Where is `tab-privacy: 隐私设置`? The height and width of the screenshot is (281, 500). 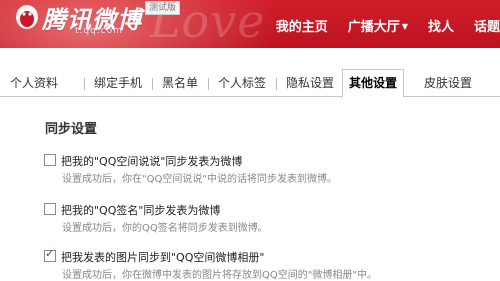 tab-privacy: 隐私设置 is located at coordinates (310, 83).